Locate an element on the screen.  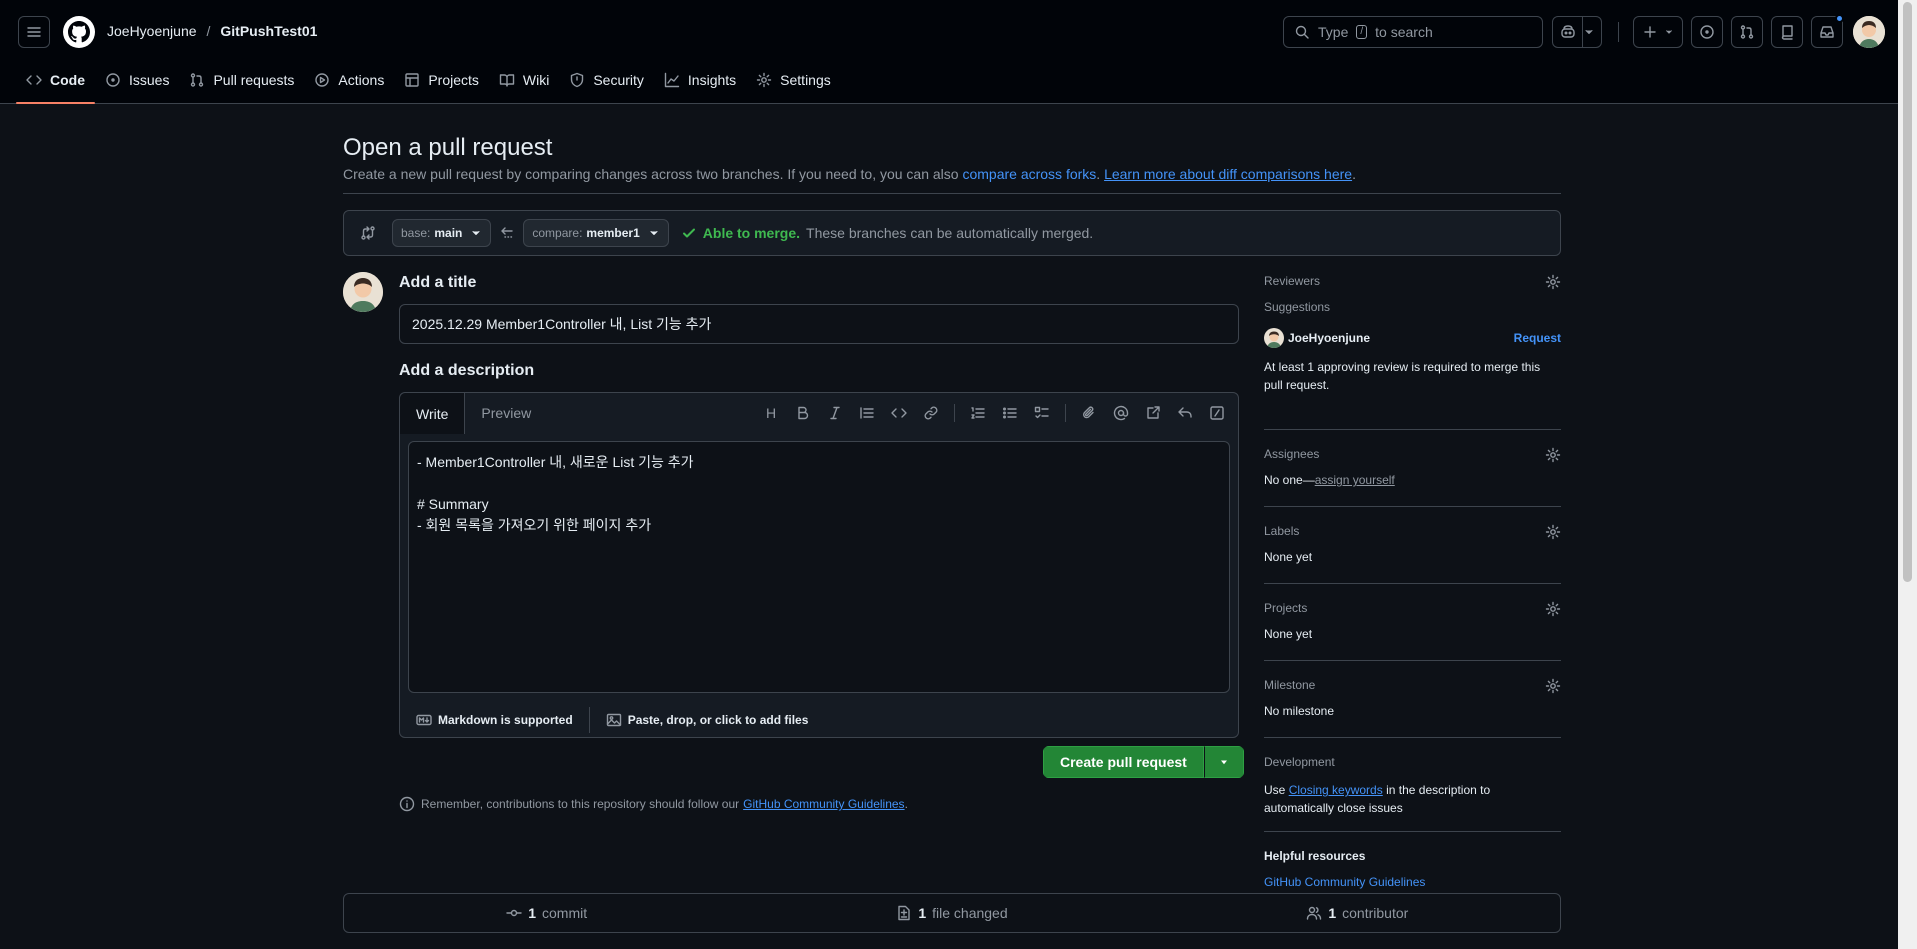
milestone-heading: Milestone is located at coordinates (1290, 685).